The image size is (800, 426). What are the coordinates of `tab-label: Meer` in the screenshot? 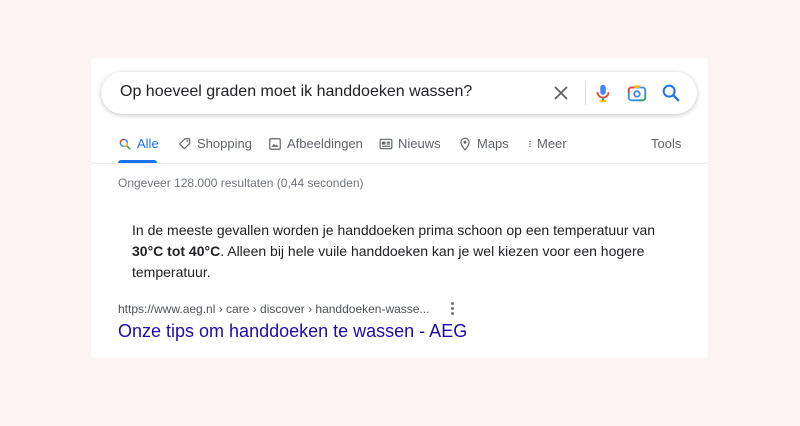 It's located at (552, 143).